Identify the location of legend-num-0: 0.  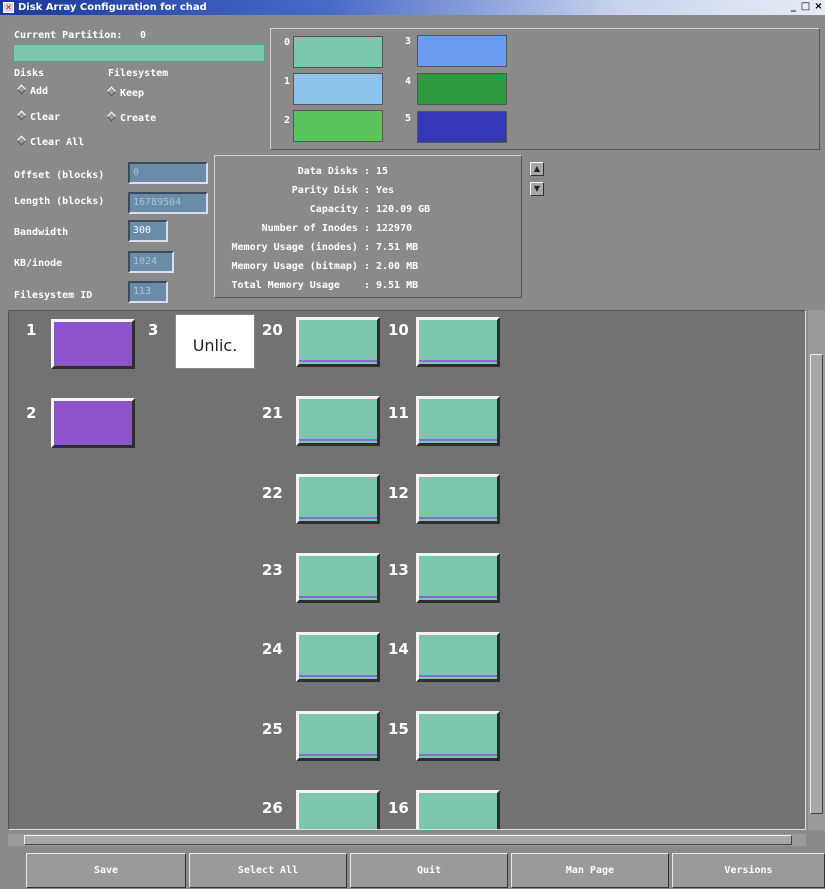
(287, 42).